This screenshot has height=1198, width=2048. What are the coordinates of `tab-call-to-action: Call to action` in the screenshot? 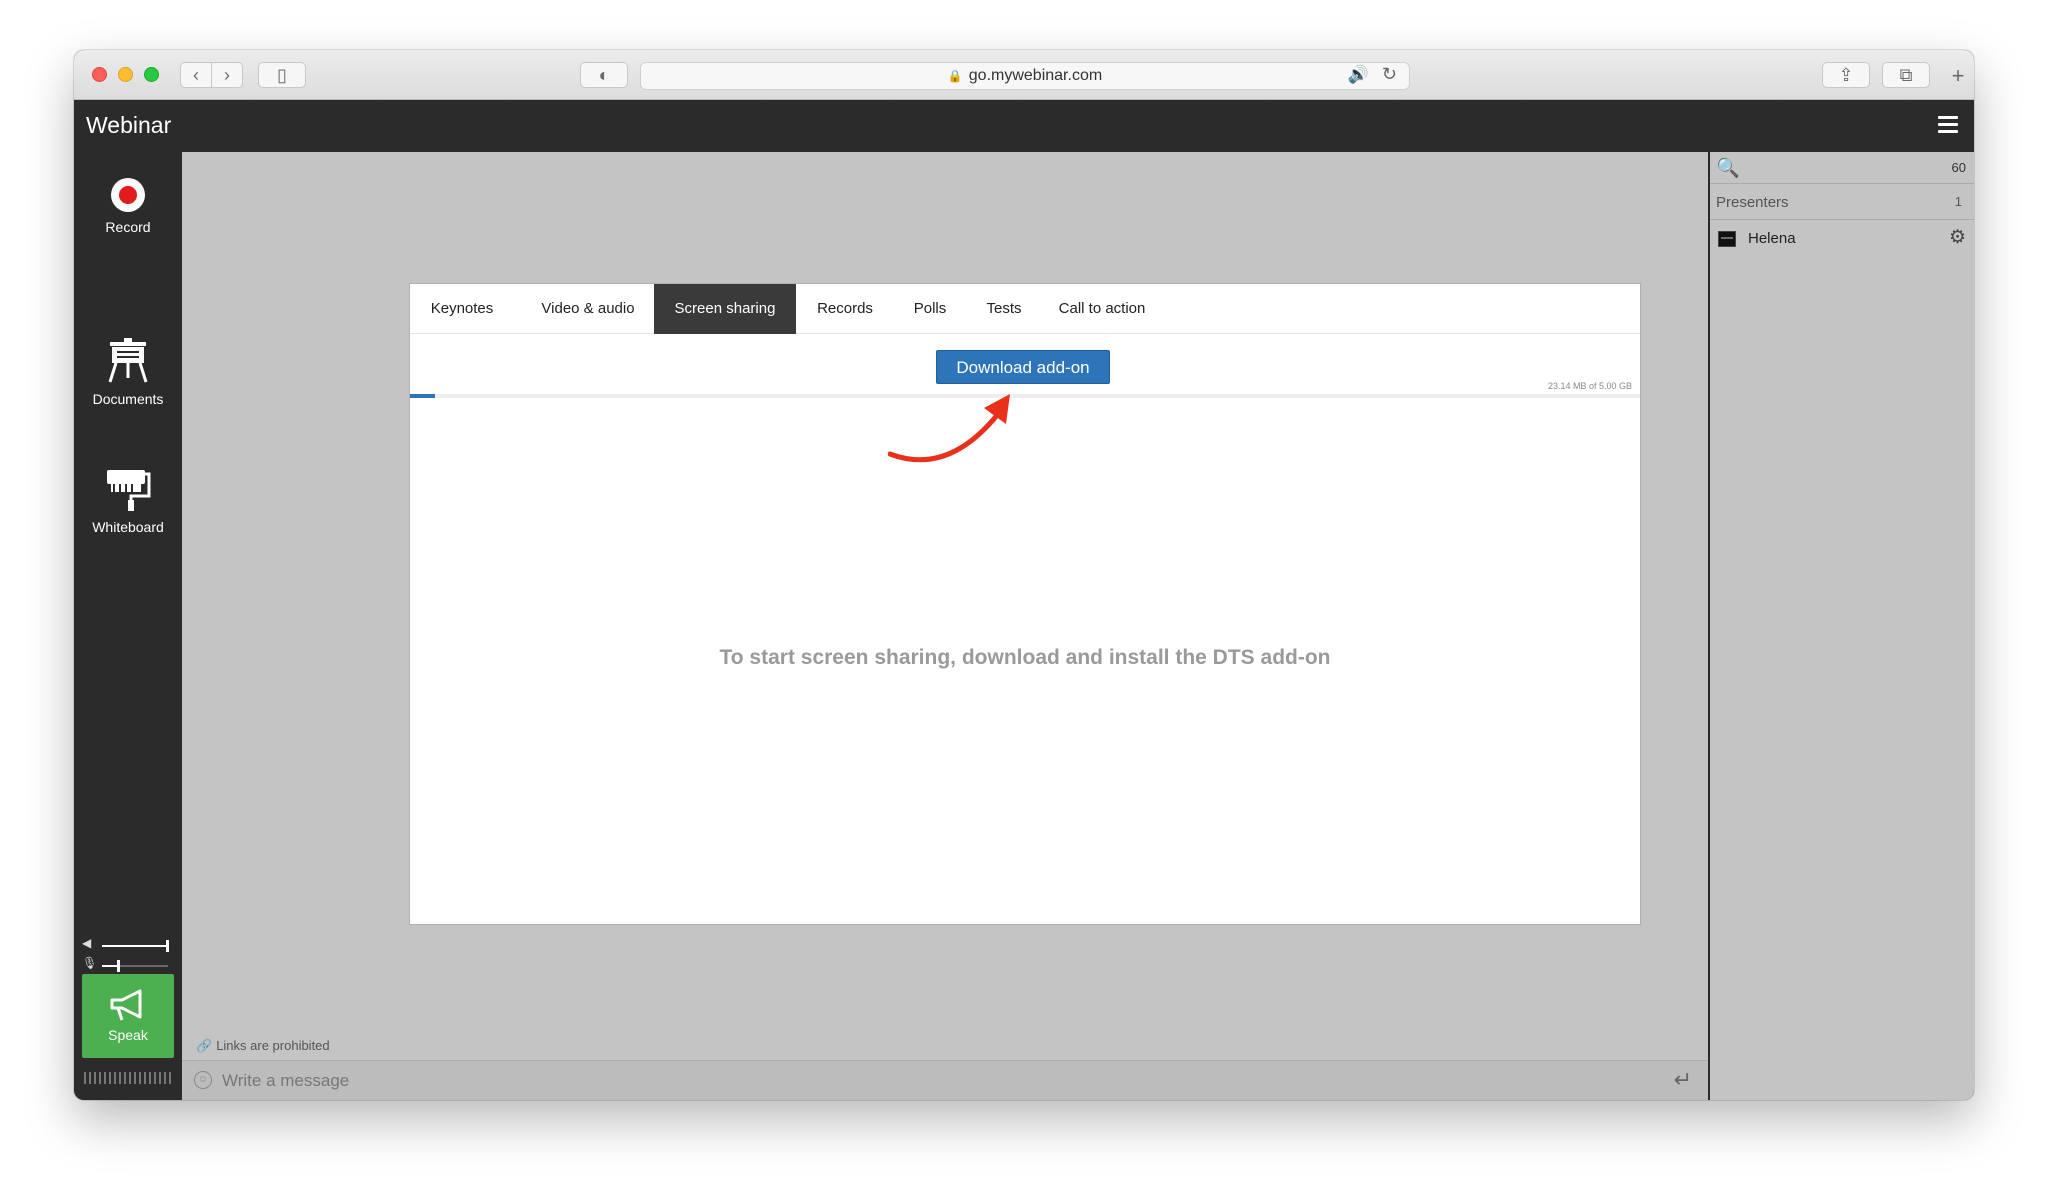 It's located at (1102, 309).